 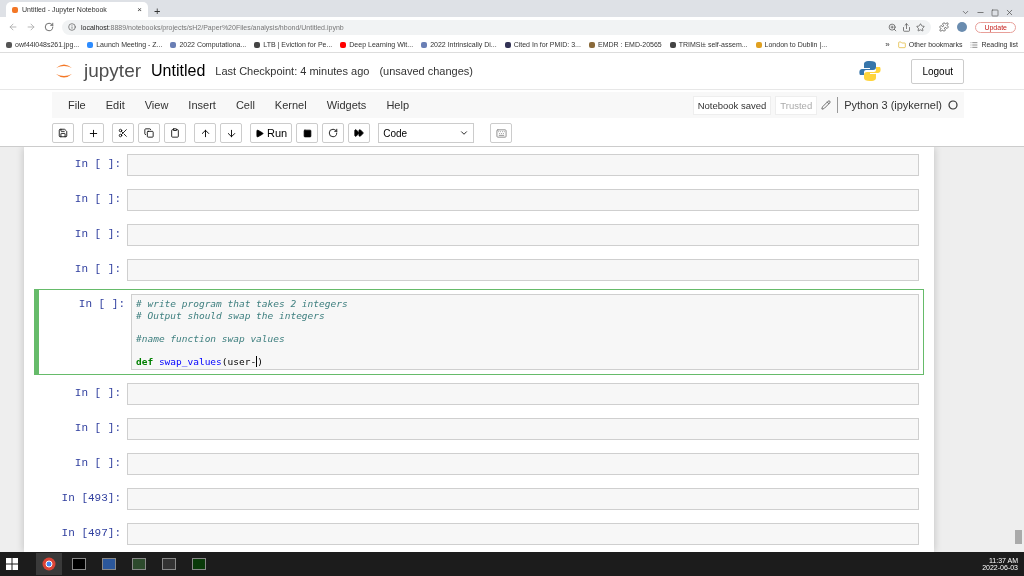 I want to click on back-icon, so click(x=13, y=27).